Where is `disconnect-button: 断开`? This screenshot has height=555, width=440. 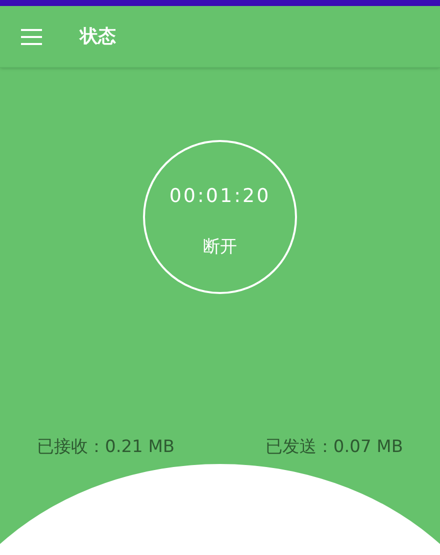
disconnect-button: 断开 is located at coordinates (220, 247).